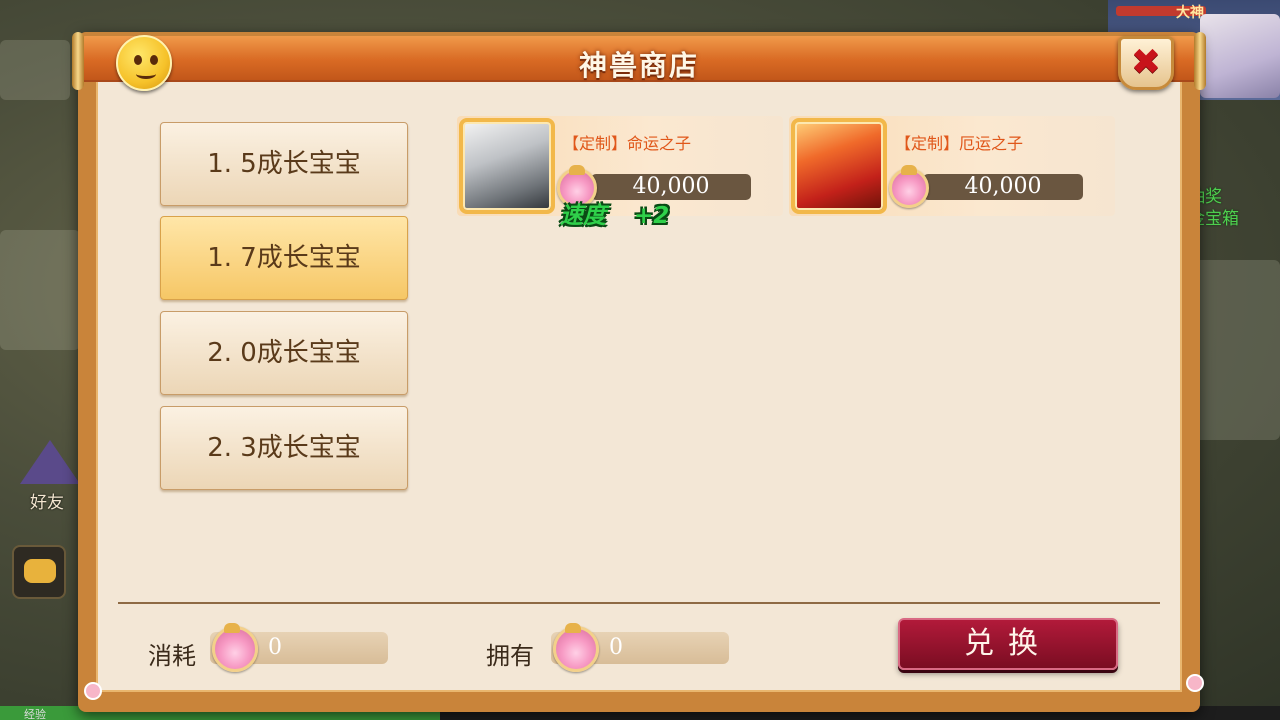 This screenshot has width=1280, height=720. What do you see at coordinates (284, 448) in the screenshot?
I see `category-tab-2-3: 2. 3成长宝宝` at bounding box center [284, 448].